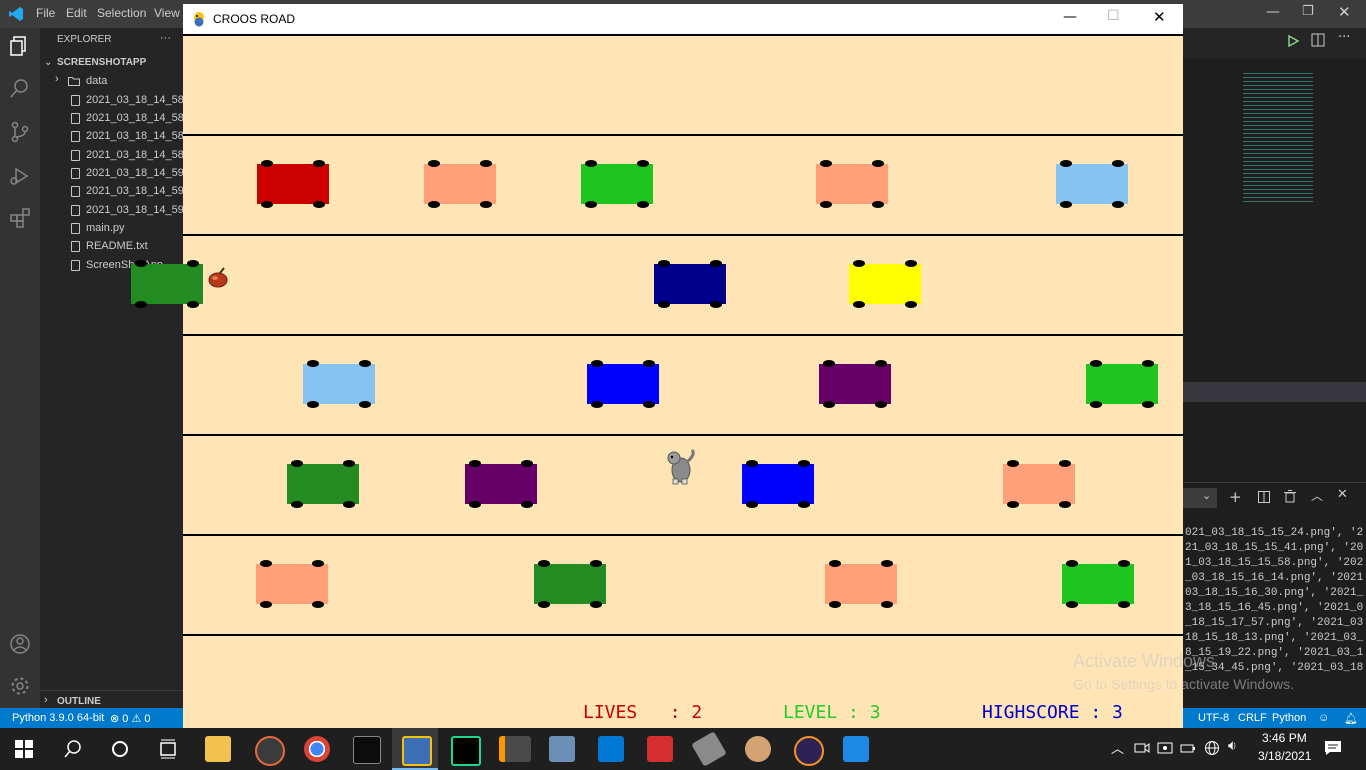 The width and height of the screenshot is (1366, 770). Describe the element at coordinates (1342, 494) in the screenshot. I see `close-panel-icon: ✕` at that location.